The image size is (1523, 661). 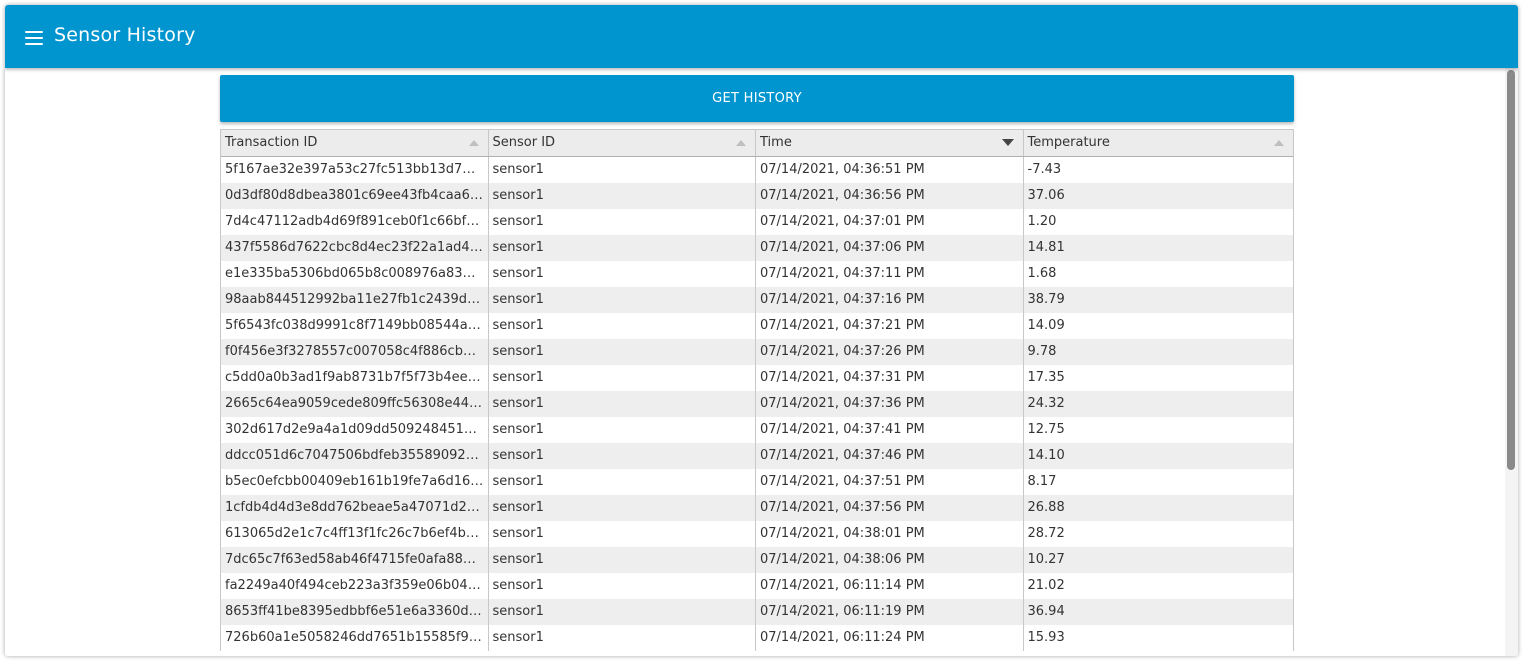 What do you see at coordinates (890, 534) in the screenshot?
I see `time-cell: 07/14/2021, 04:38:01 PM` at bounding box center [890, 534].